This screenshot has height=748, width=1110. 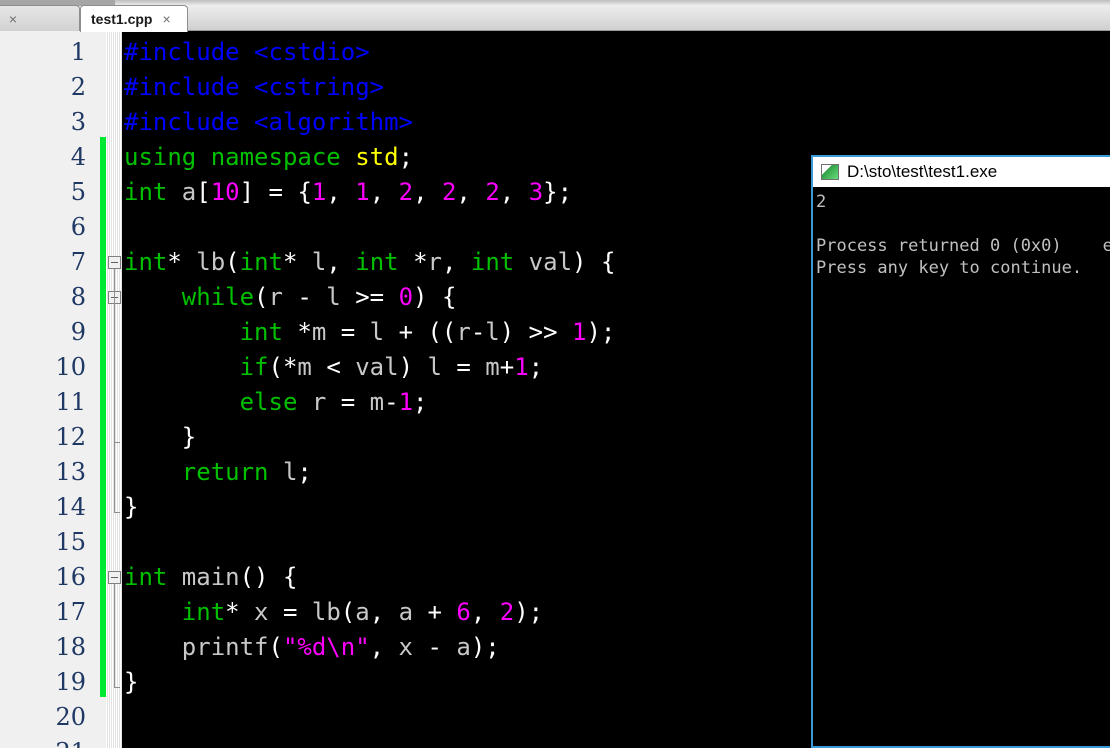 What do you see at coordinates (963, 246) in the screenshot?
I see `console-output-line: Process returned 0 (0x0) exe` at bounding box center [963, 246].